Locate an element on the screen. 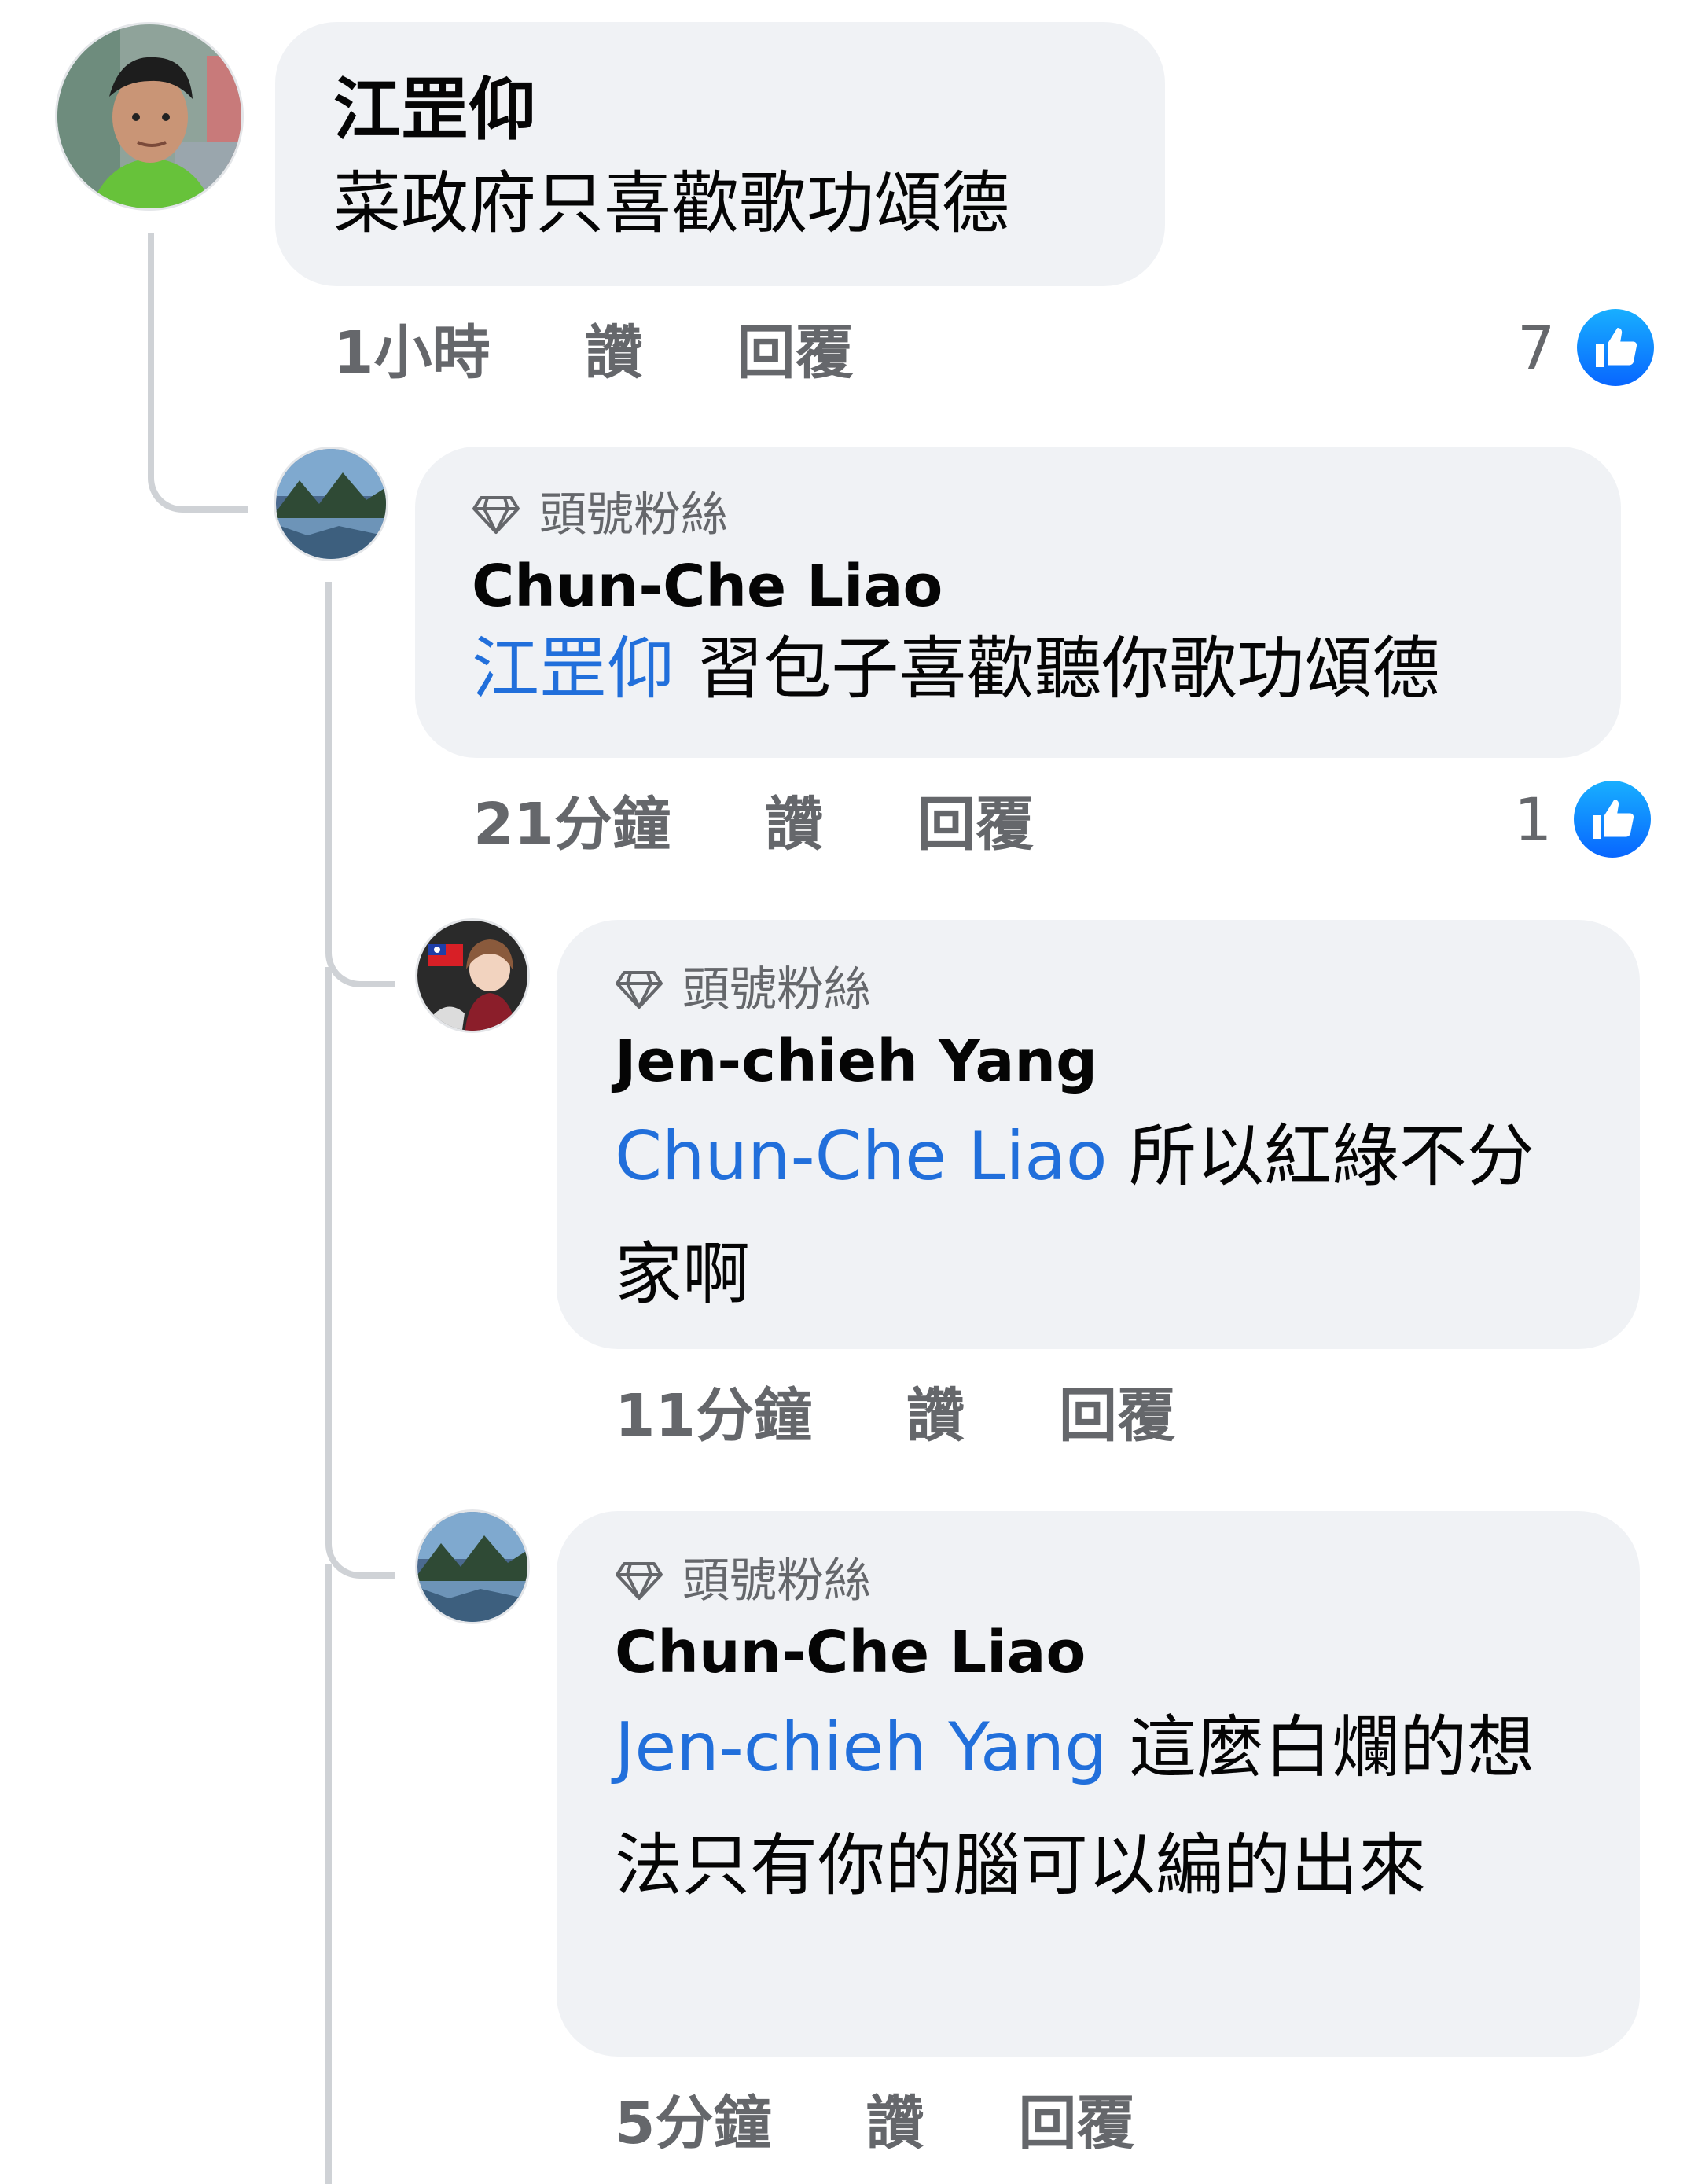 Image resolution: width=1698 pixels, height=2184 pixels. comment-text: Jen-chieh Yang 這麼白爛的想法只有你的腦可以編的出來 is located at coordinates (1078, 1807).